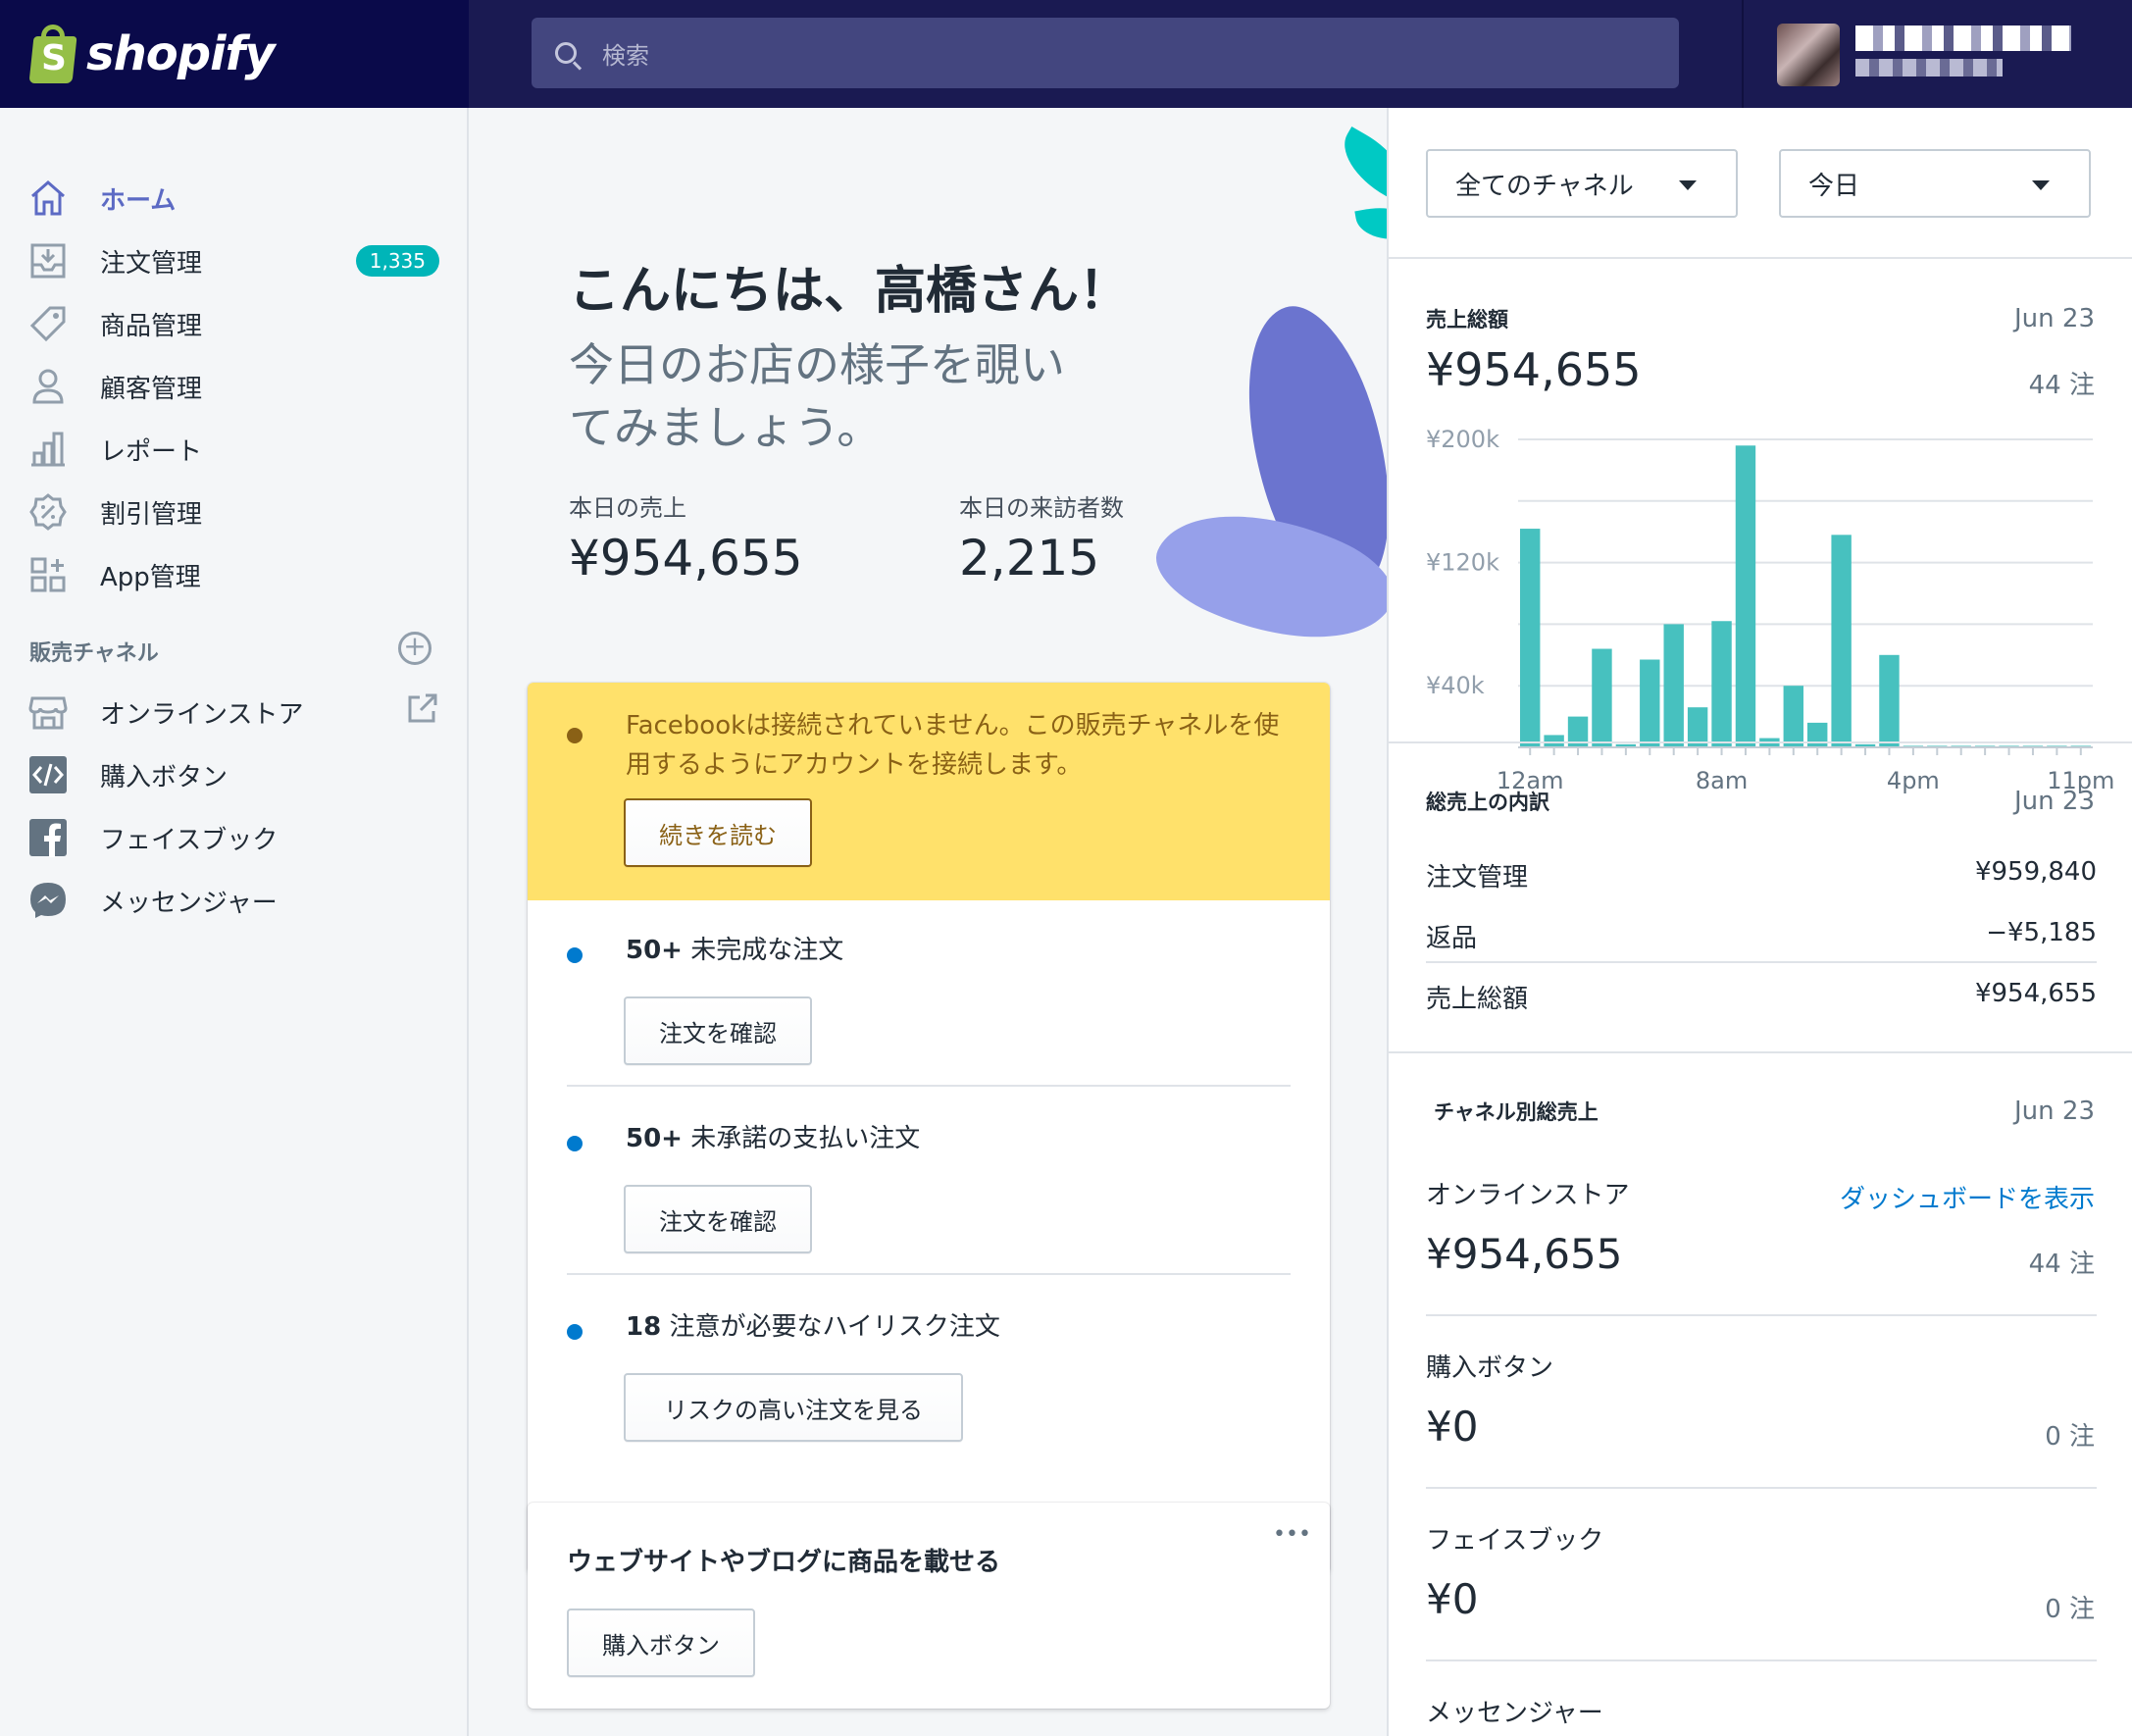 The height and width of the screenshot is (1736, 2132). What do you see at coordinates (1292, 1535) in the screenshot?
I see `more-options-icon: •••` at bounding box center [1292, 1535].